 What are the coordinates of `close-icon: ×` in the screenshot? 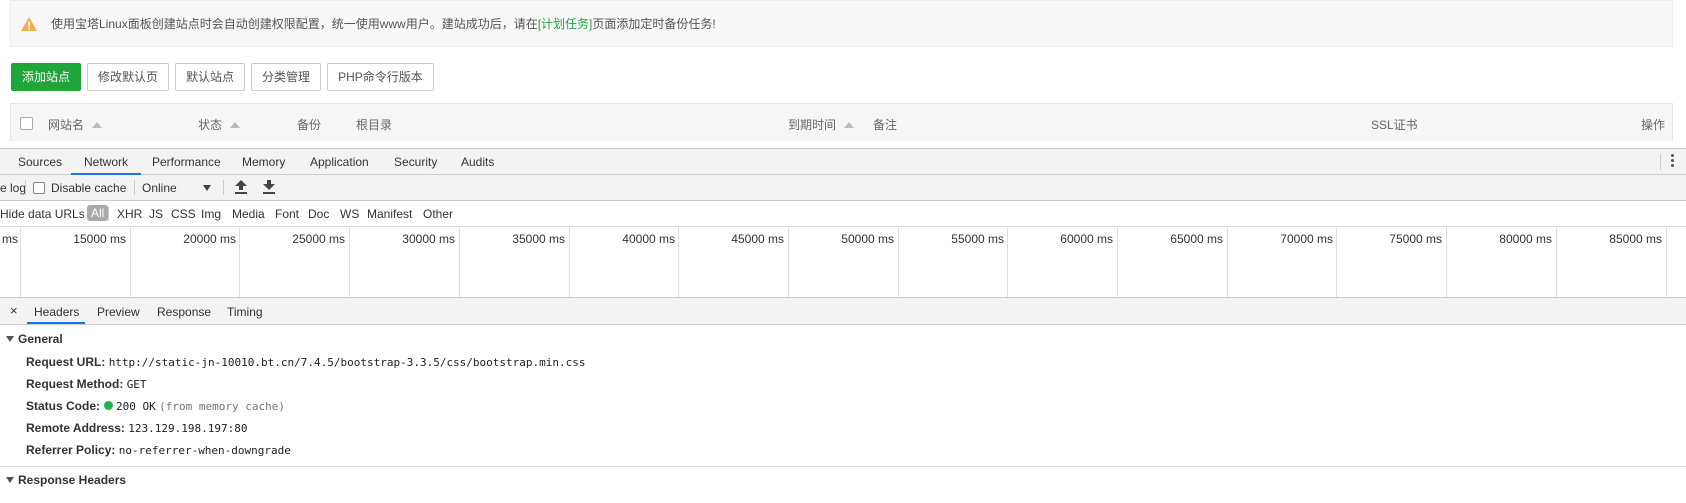 It's located at (14, 310).